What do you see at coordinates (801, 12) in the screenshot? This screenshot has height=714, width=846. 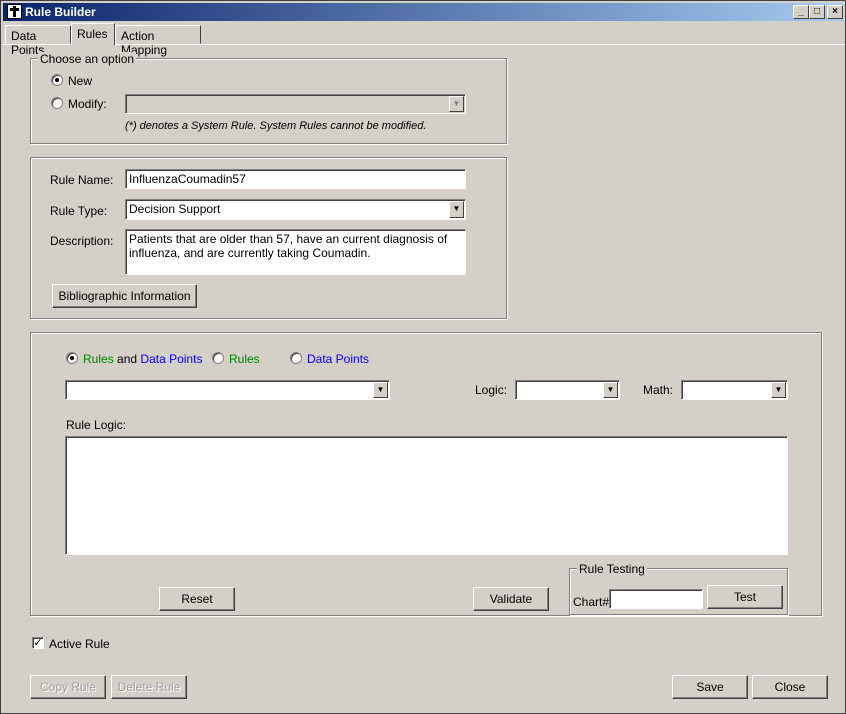 I see `minimize-button: _` at bounding box center [801, 12].